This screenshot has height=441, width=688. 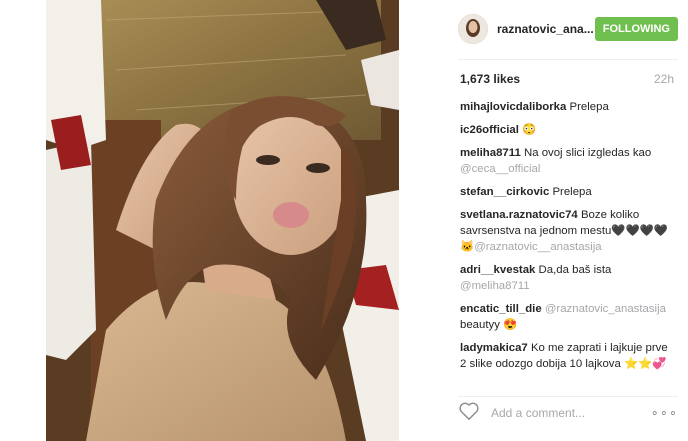 What do you see at coordinates (664, 413) in the screenshot?
I see `more-options-icon: ∘∘∘` at bounding box center [664, 413].